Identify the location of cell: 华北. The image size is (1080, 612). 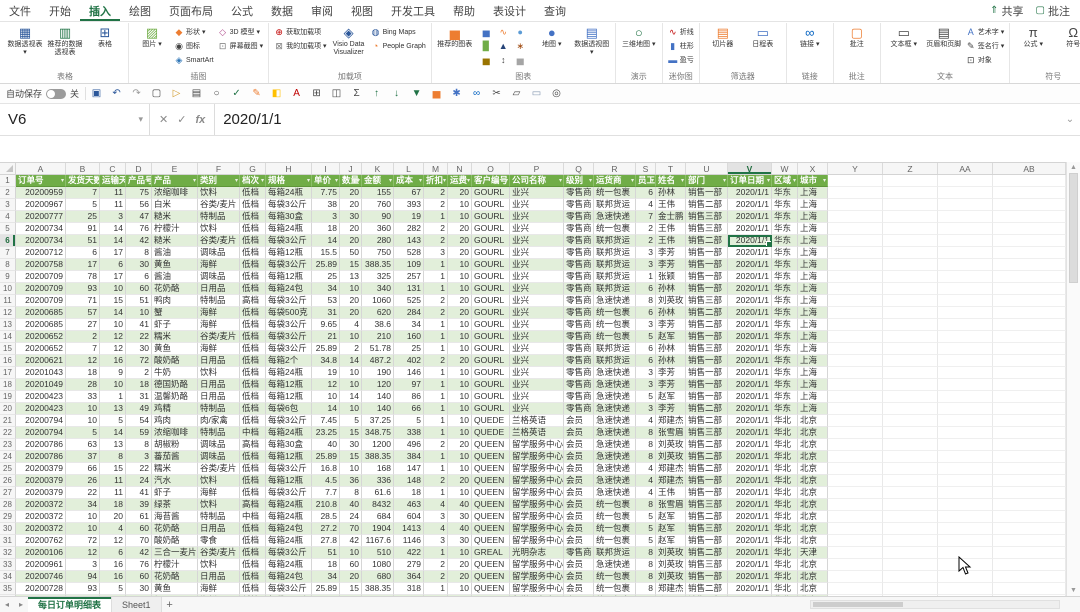
(785, 481).